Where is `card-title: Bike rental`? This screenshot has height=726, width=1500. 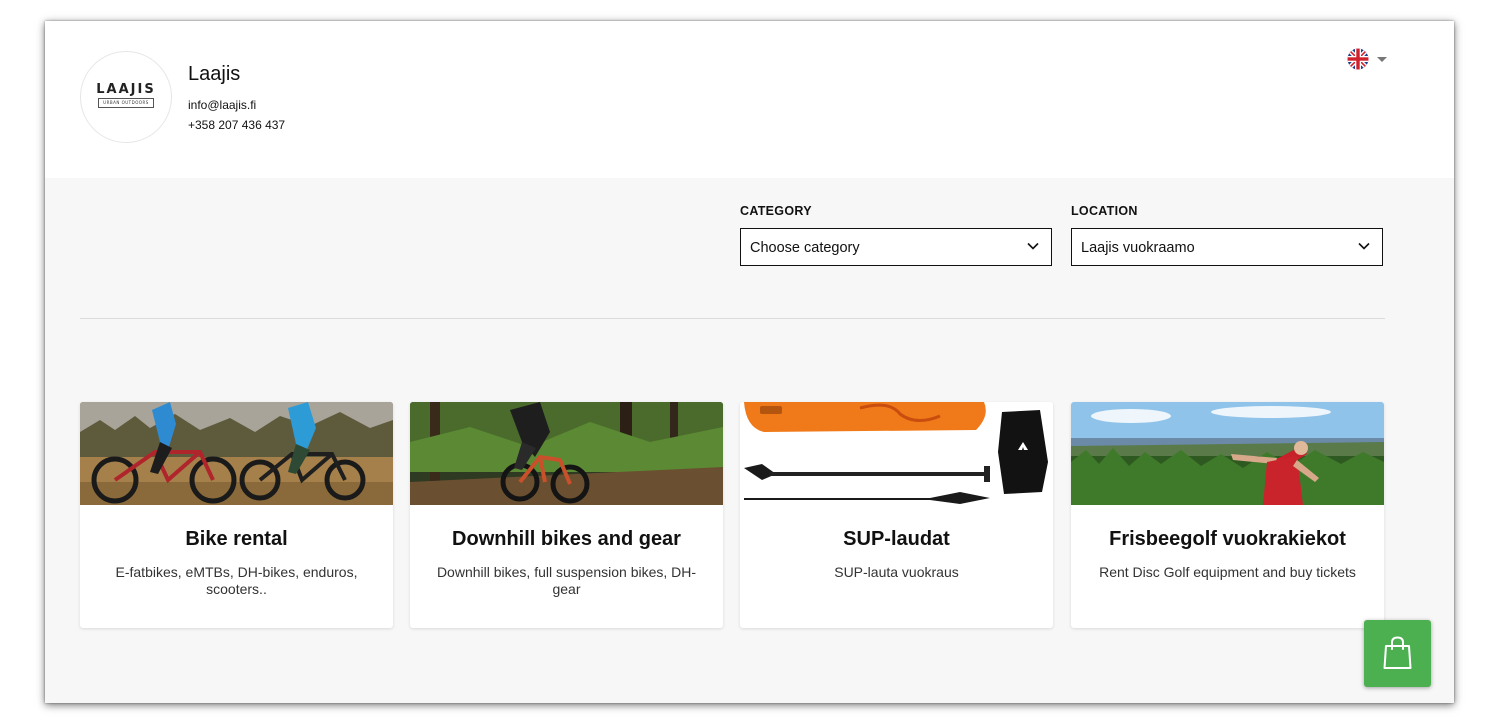
card-title: Bike rental is located at coordinates (236, 539).